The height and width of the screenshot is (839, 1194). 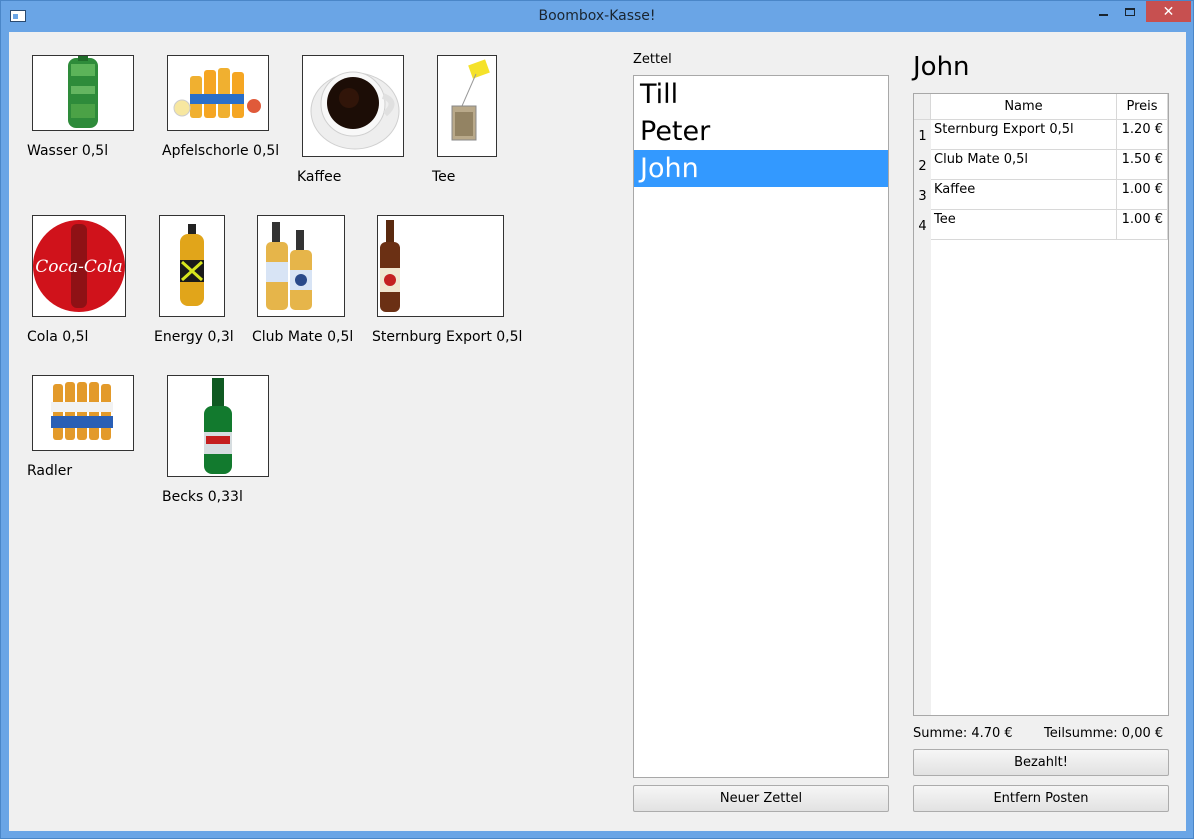 What do you see at coordinates (221, 151) in the screenshot?
I see `product-apfelschorle-label: Apfelschorle 0,5l` at bounding box center [221, 151].